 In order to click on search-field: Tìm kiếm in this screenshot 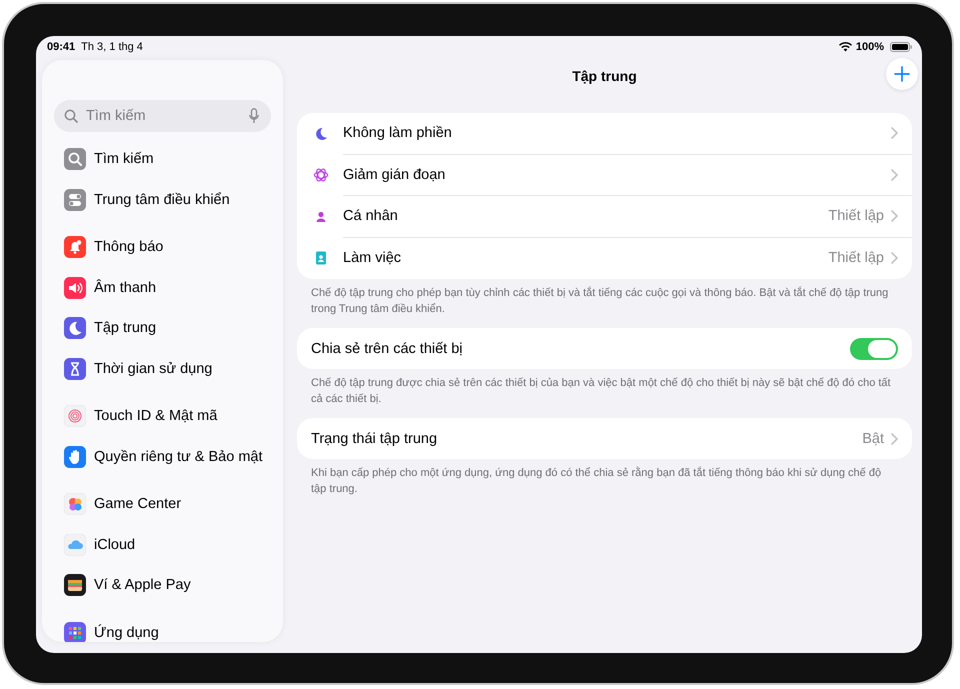, I will do `click(163, 116)`.